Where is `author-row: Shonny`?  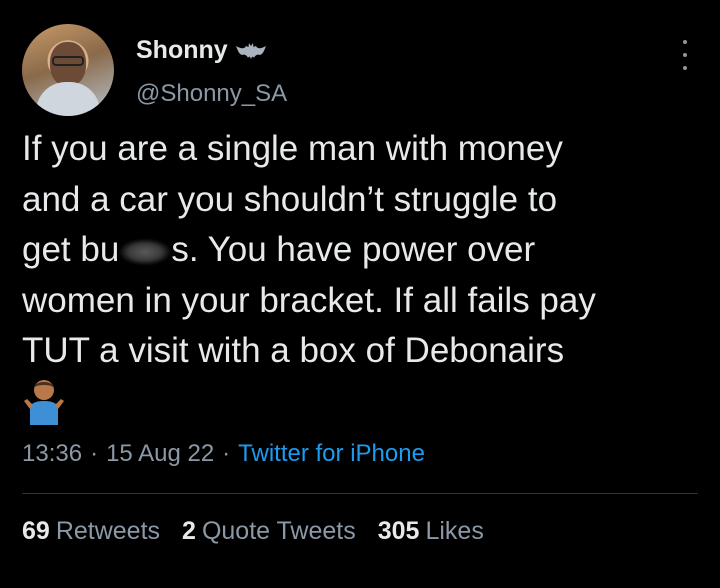
author-row: Shonny is located at coordinates (201, 50).